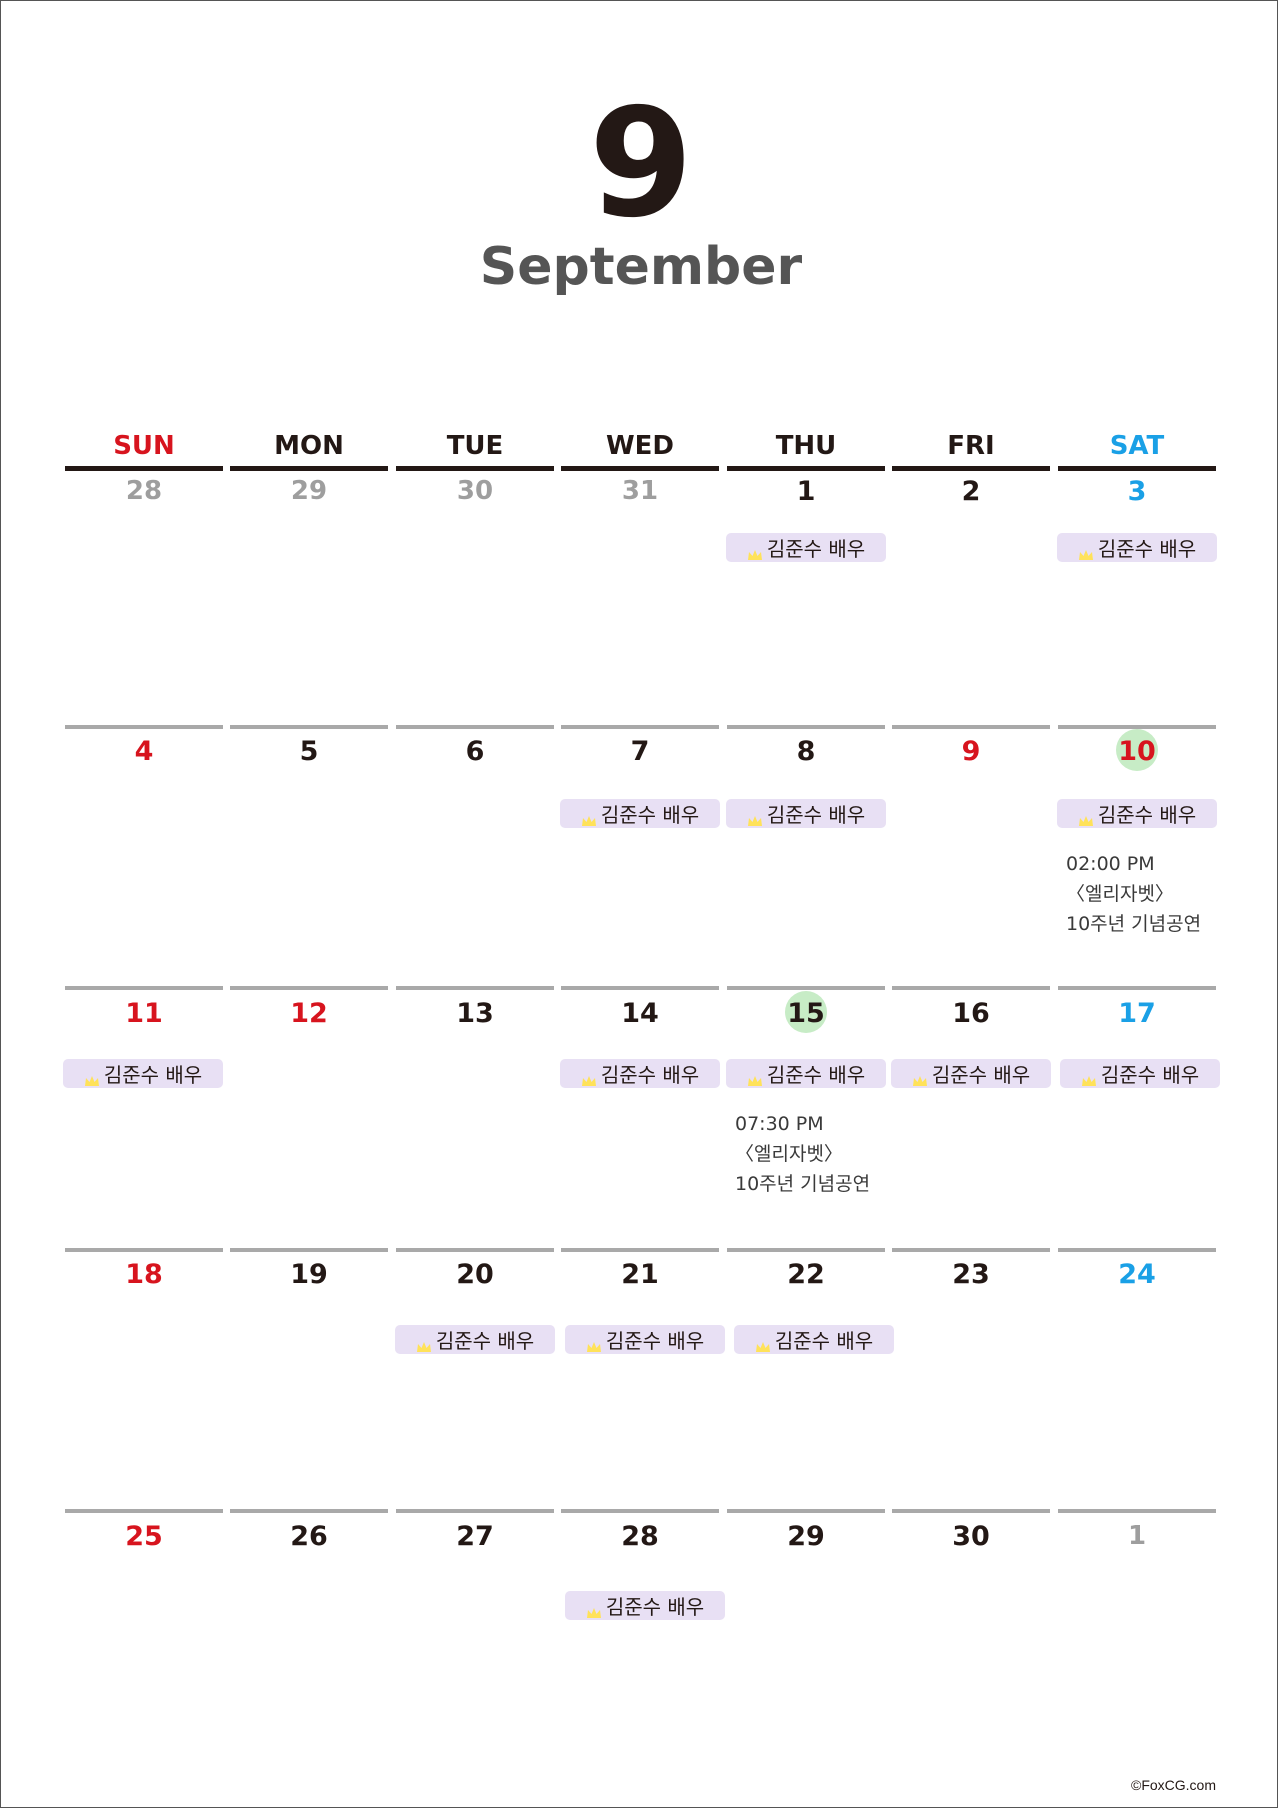 The width and height of the screenshot is (1280, 1810). Describe the element at coordinates (144, 751) in the screenshot. I see `day-number: 4` at that location.